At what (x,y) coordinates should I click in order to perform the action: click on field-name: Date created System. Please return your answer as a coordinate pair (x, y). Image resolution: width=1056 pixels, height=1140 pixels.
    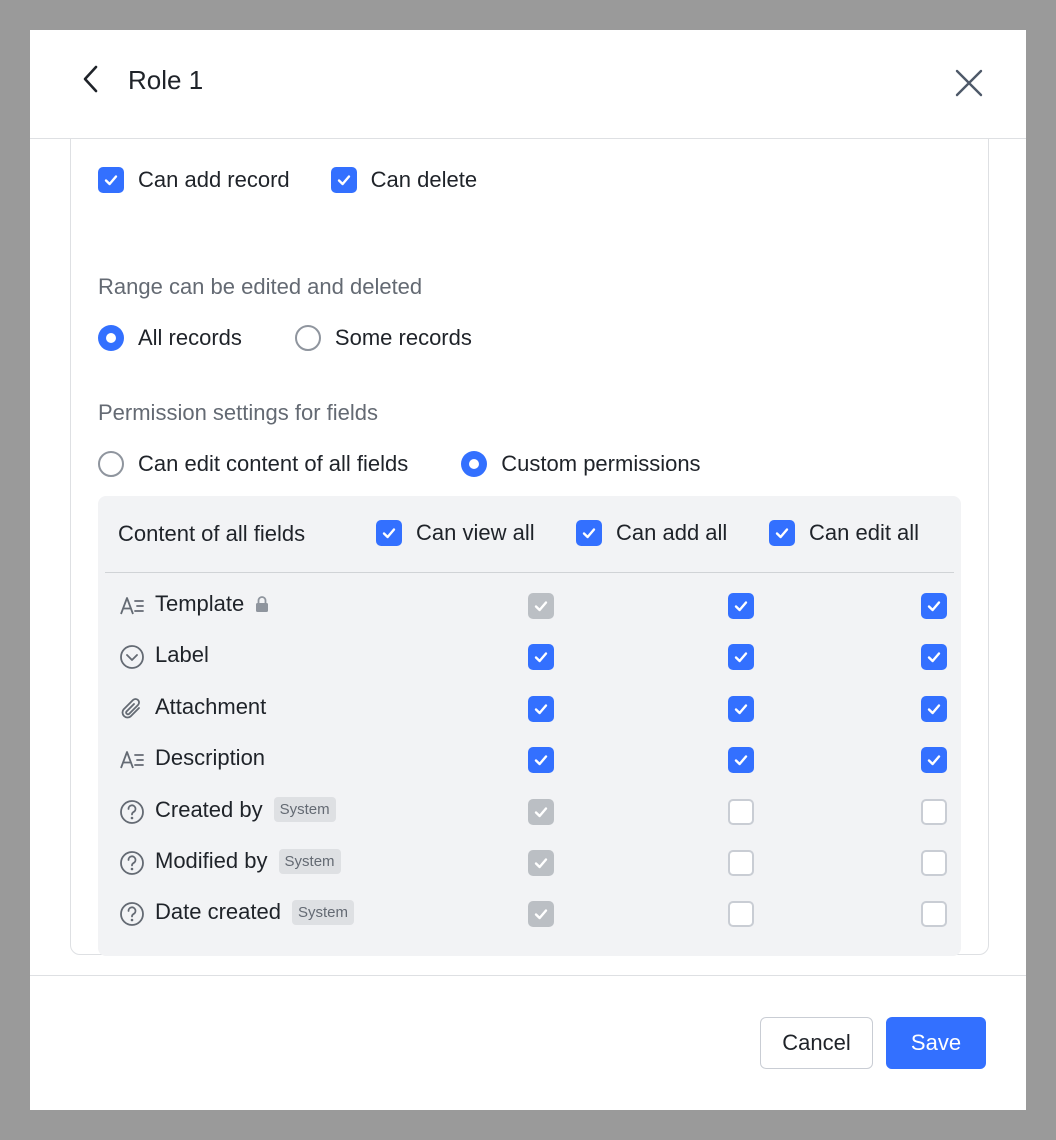
    Looking at the image, I should click on (254, 912).